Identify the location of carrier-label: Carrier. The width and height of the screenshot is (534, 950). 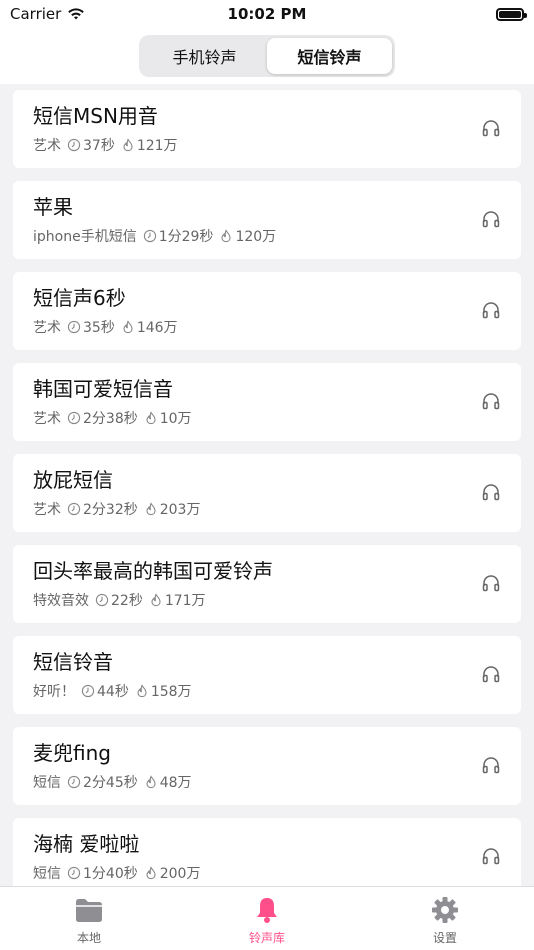
(36, 14).